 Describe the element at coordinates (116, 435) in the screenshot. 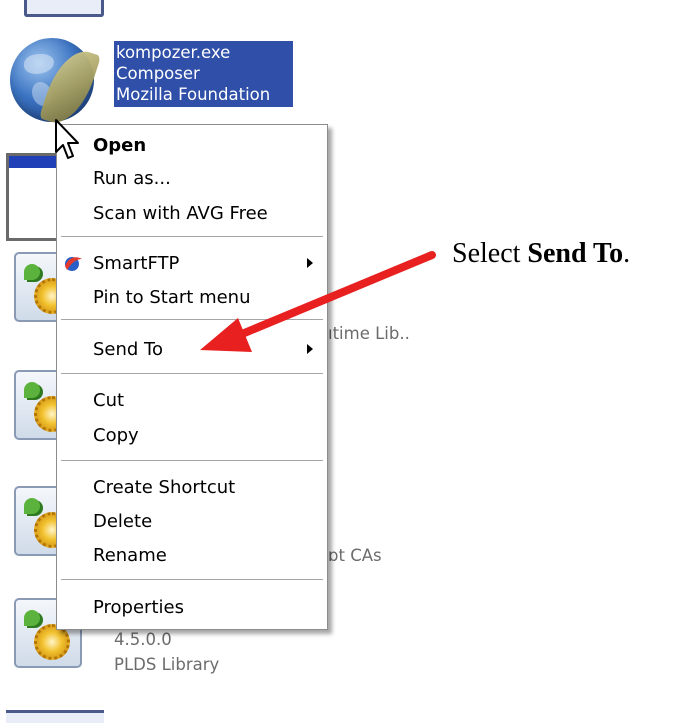

I see `menu-item-copy-label: Copy` at that location.